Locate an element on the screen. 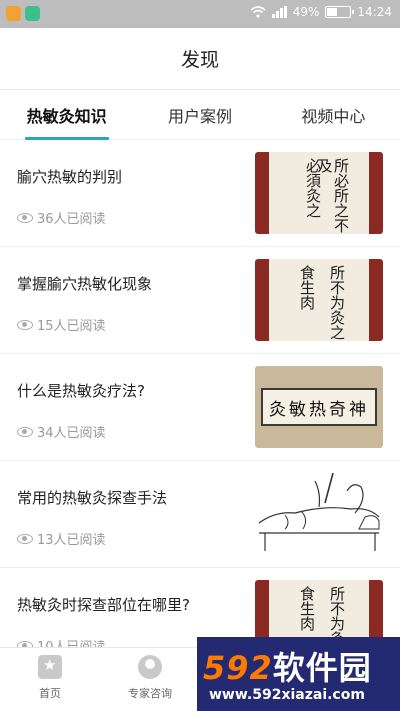  nav-home: 首页 is located at coordinates (50, 679).